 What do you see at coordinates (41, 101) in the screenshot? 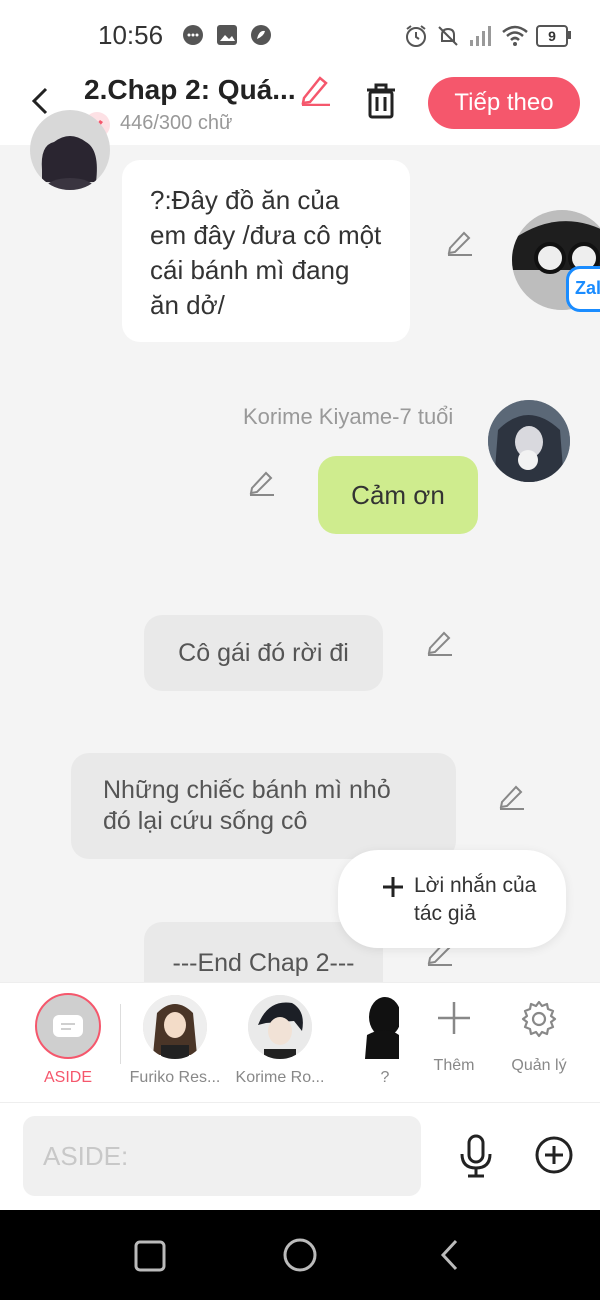
I see `back-arrow-icon` at bounding box center [41, 101].